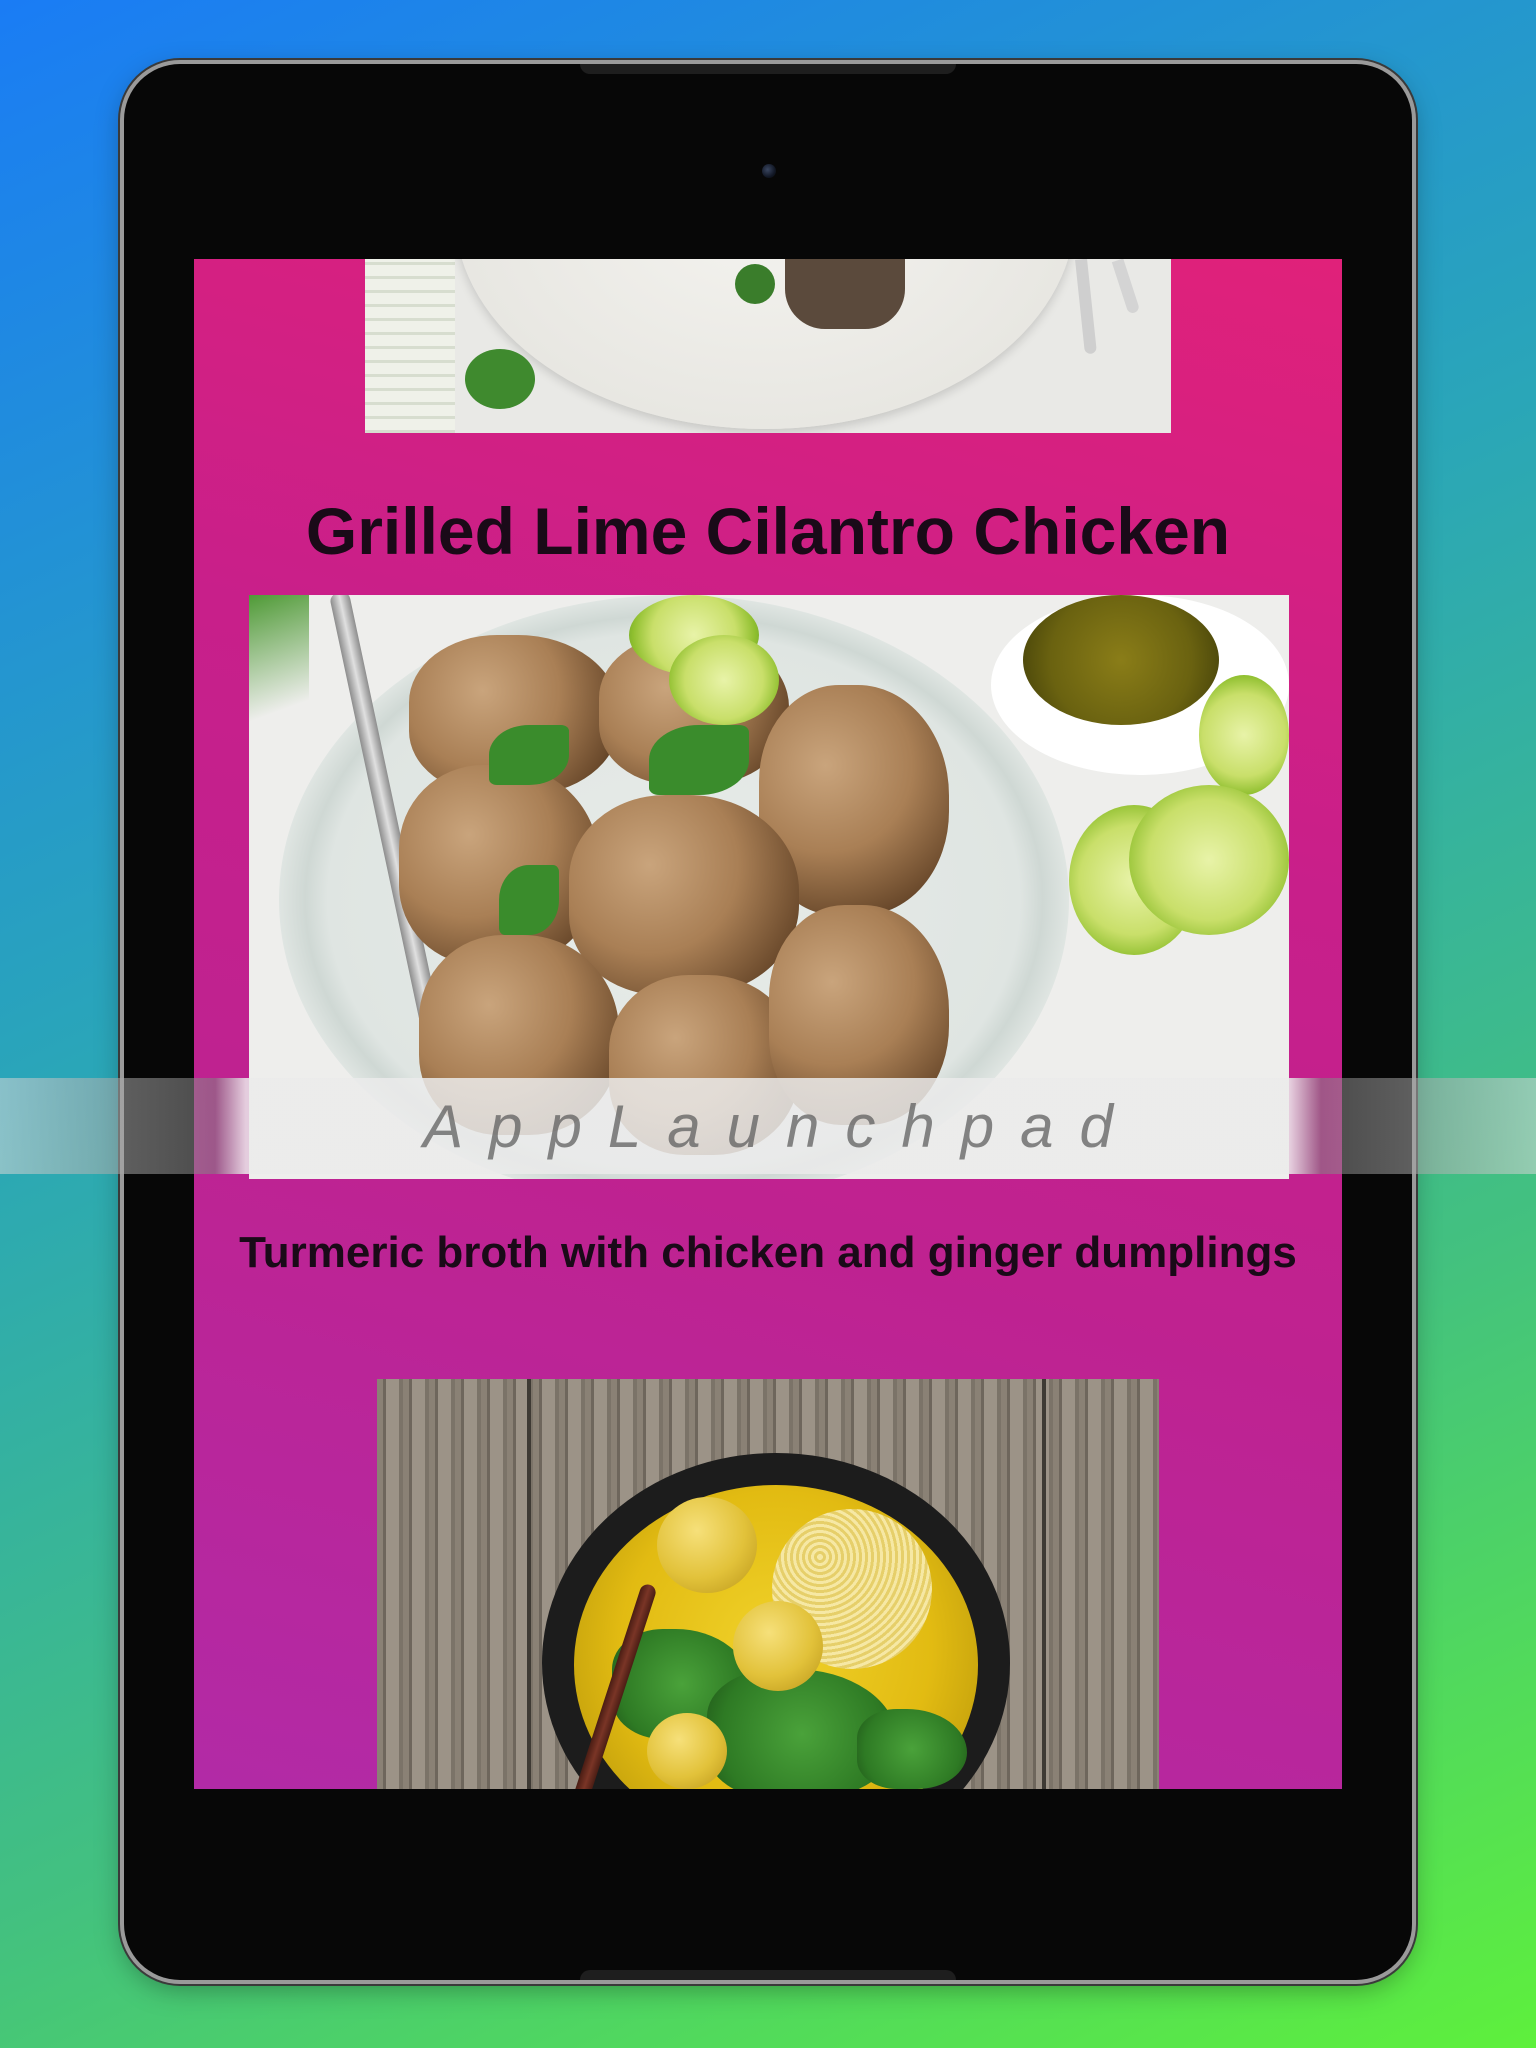 The height and width of the screenshot is (2048, 1536). I want to click on watermark-banner: AppLaunchpad, so click(768, 1126).